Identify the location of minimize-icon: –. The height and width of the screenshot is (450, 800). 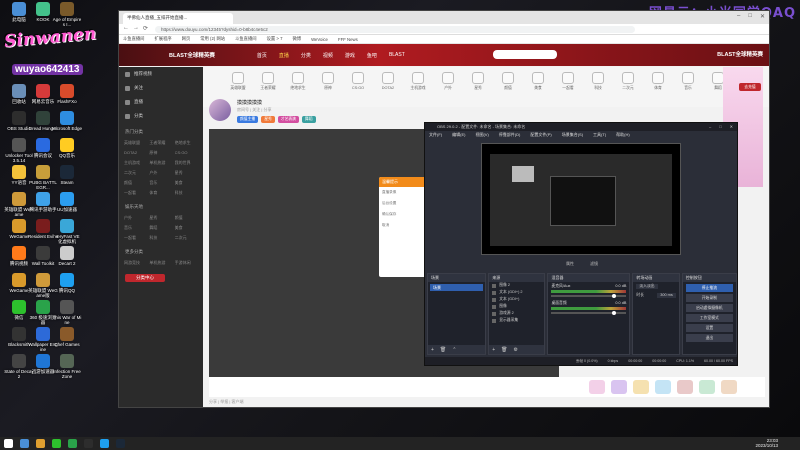
(710, 127).